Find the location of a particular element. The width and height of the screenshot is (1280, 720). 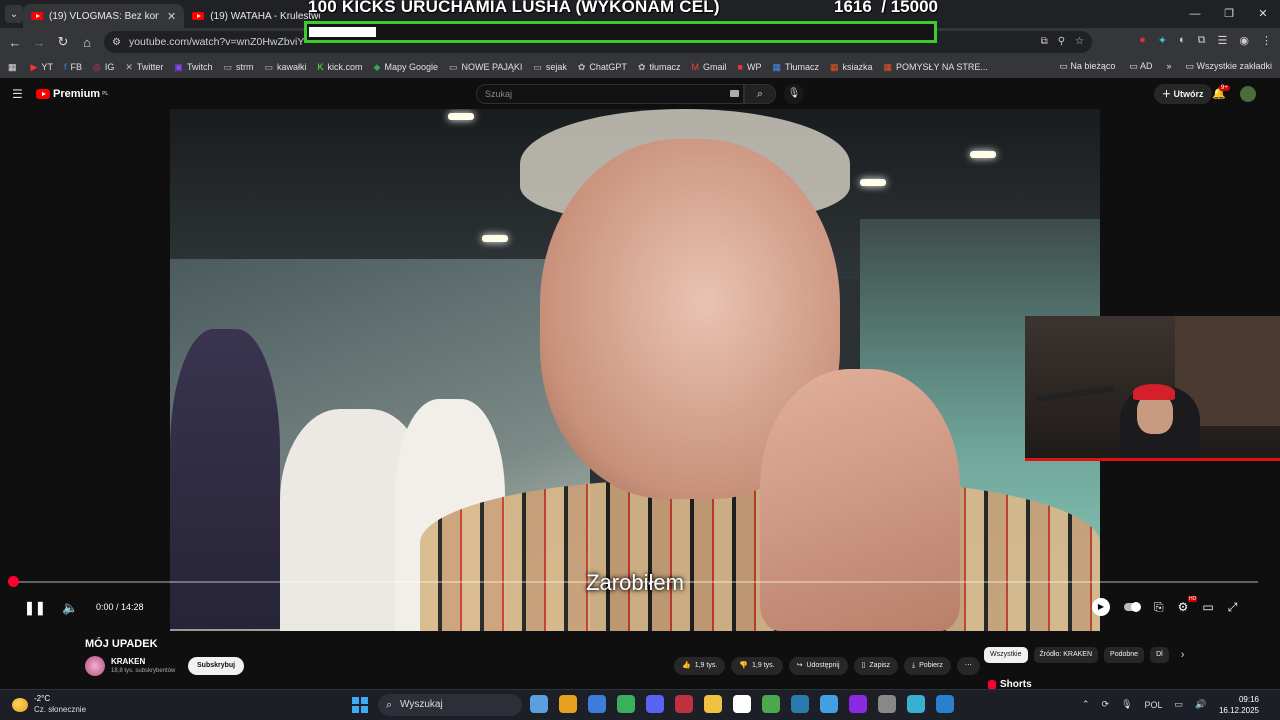

network-icon: ▭ is located at coordinates (1179, 704).